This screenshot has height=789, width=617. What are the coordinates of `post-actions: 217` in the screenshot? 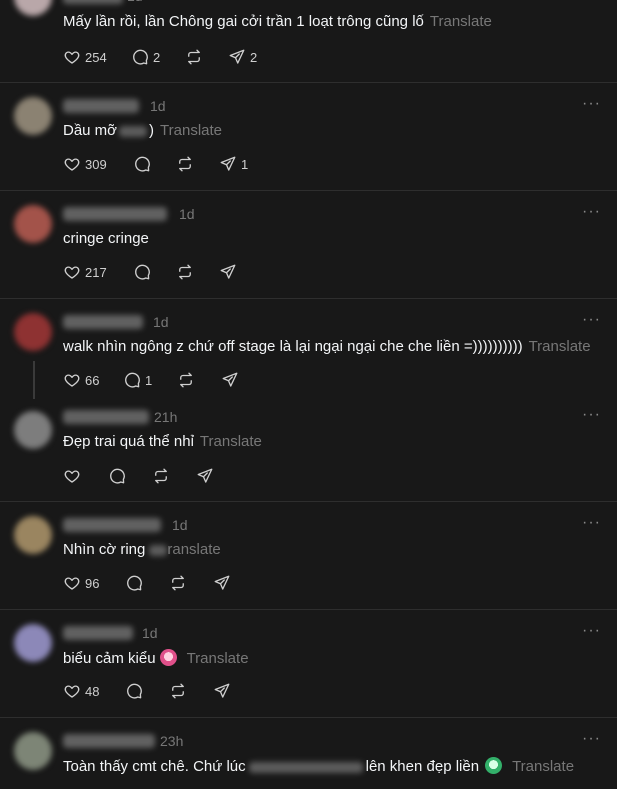 It's located at (183, 272).